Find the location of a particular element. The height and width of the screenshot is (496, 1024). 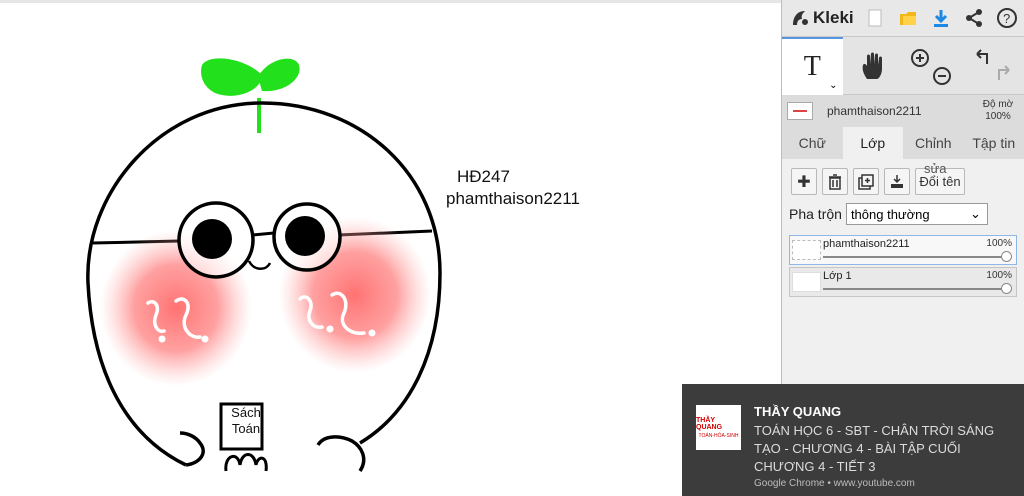

hand-icon is located at coordinates (872, 65).